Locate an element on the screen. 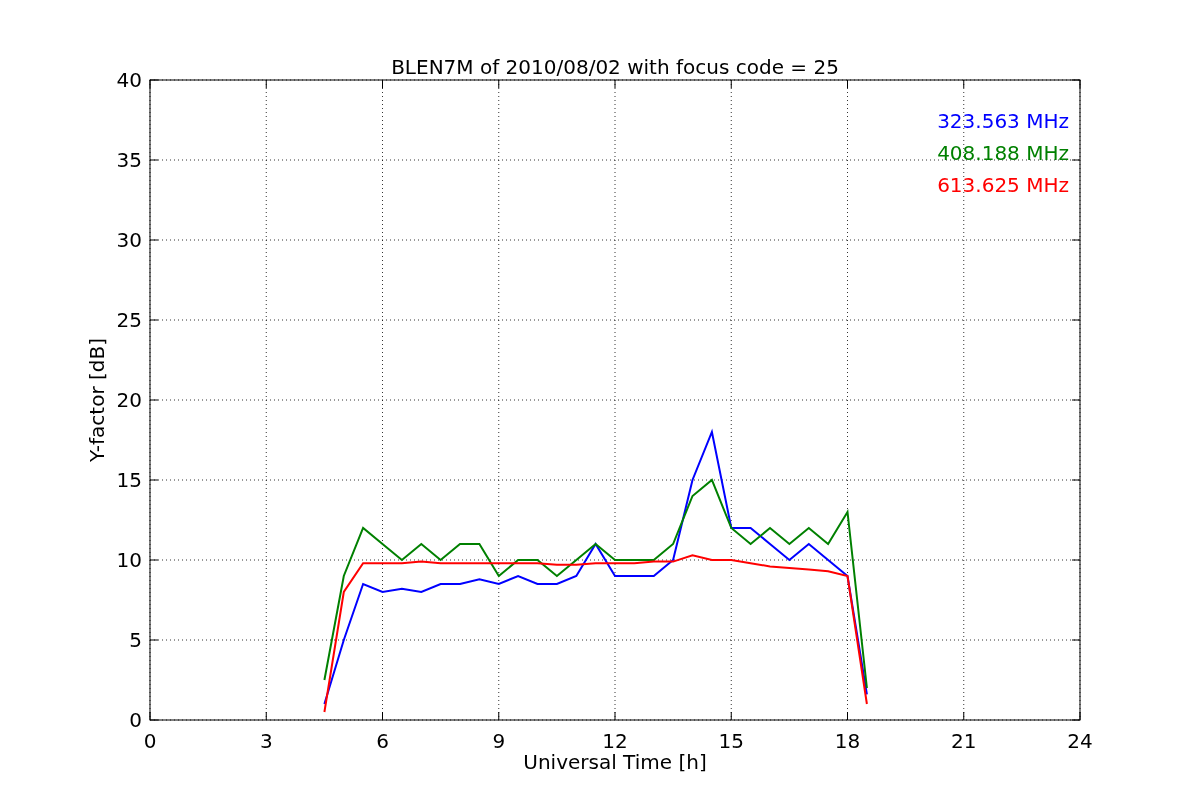 The height and width of the screenshot is (800, 1200). legend-label: 408.188 MHz is located at coordinates (1003, 153).